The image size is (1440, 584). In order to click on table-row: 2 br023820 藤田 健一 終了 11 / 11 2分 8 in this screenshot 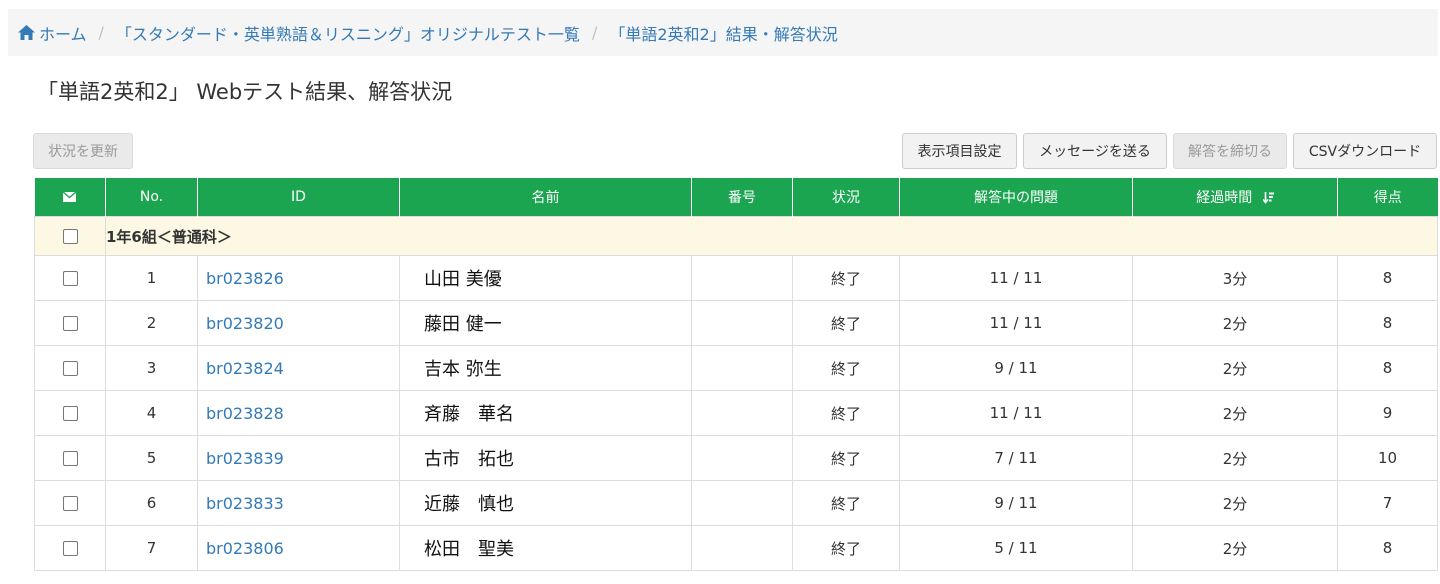, I will do `click(736, 323)`.